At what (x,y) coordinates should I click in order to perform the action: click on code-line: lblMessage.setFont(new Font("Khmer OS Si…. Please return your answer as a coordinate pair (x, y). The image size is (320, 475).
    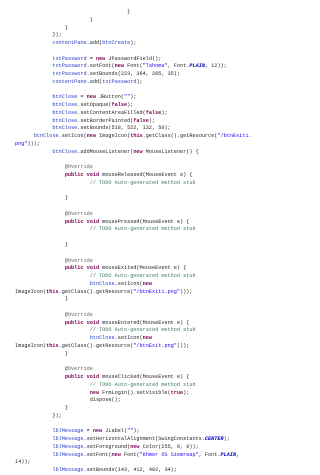
    Looking at the image, I should click on (165, 456).